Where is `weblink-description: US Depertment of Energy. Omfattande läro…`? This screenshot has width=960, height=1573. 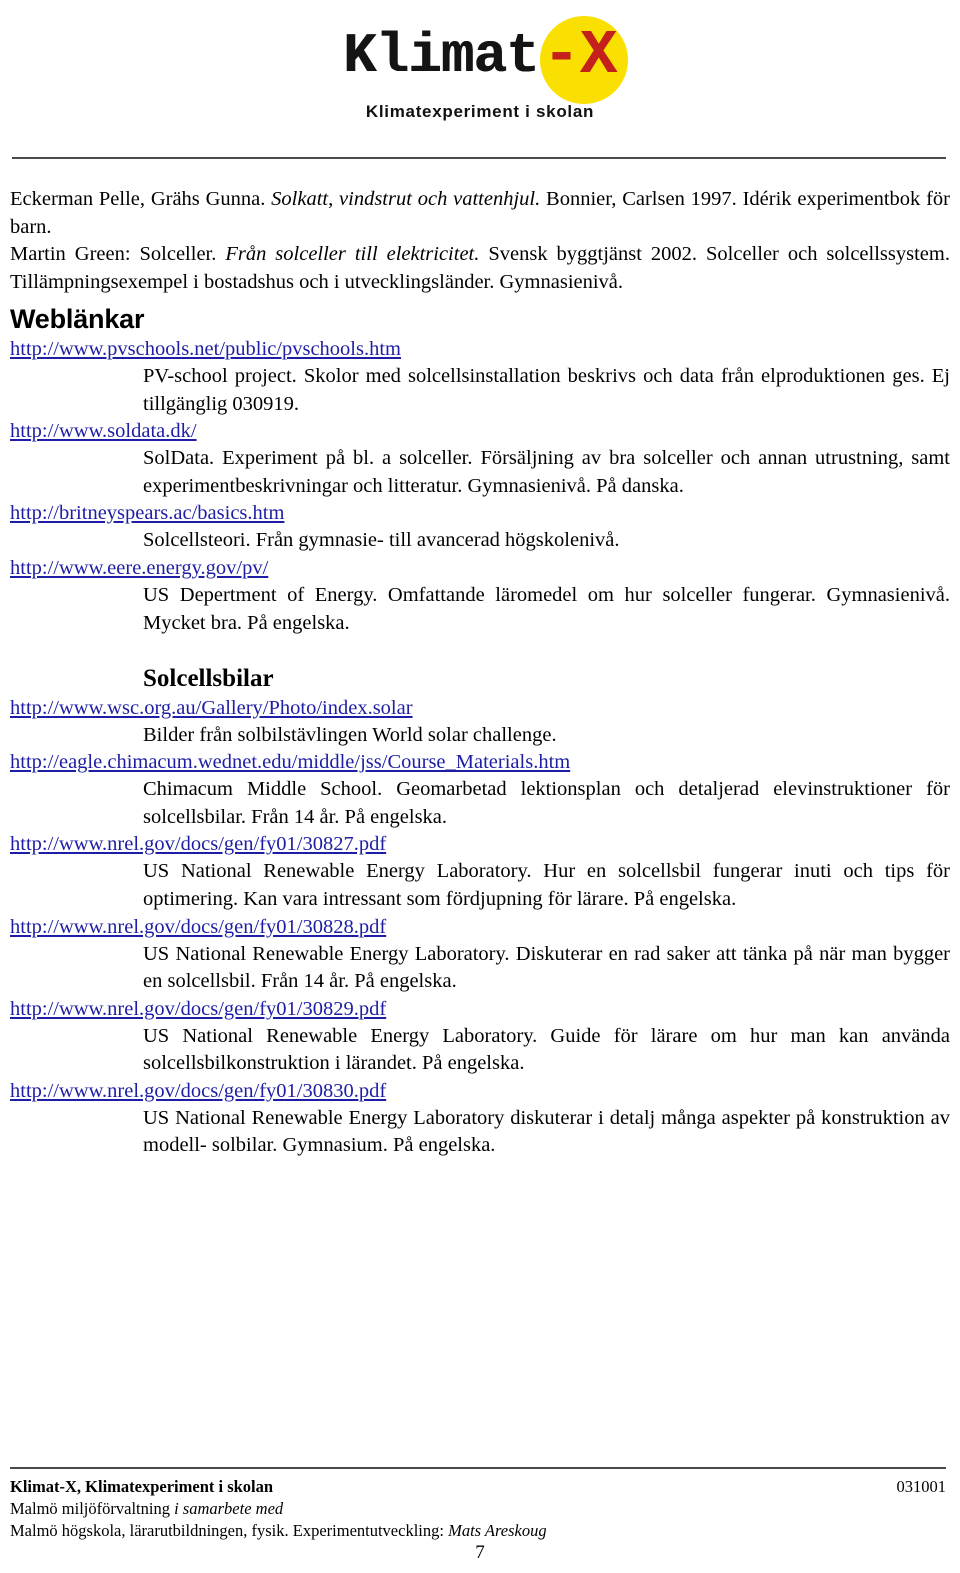
weblink-description: US Depertment of Energy. Omfattande läro… is located at coordinates (546, 608).